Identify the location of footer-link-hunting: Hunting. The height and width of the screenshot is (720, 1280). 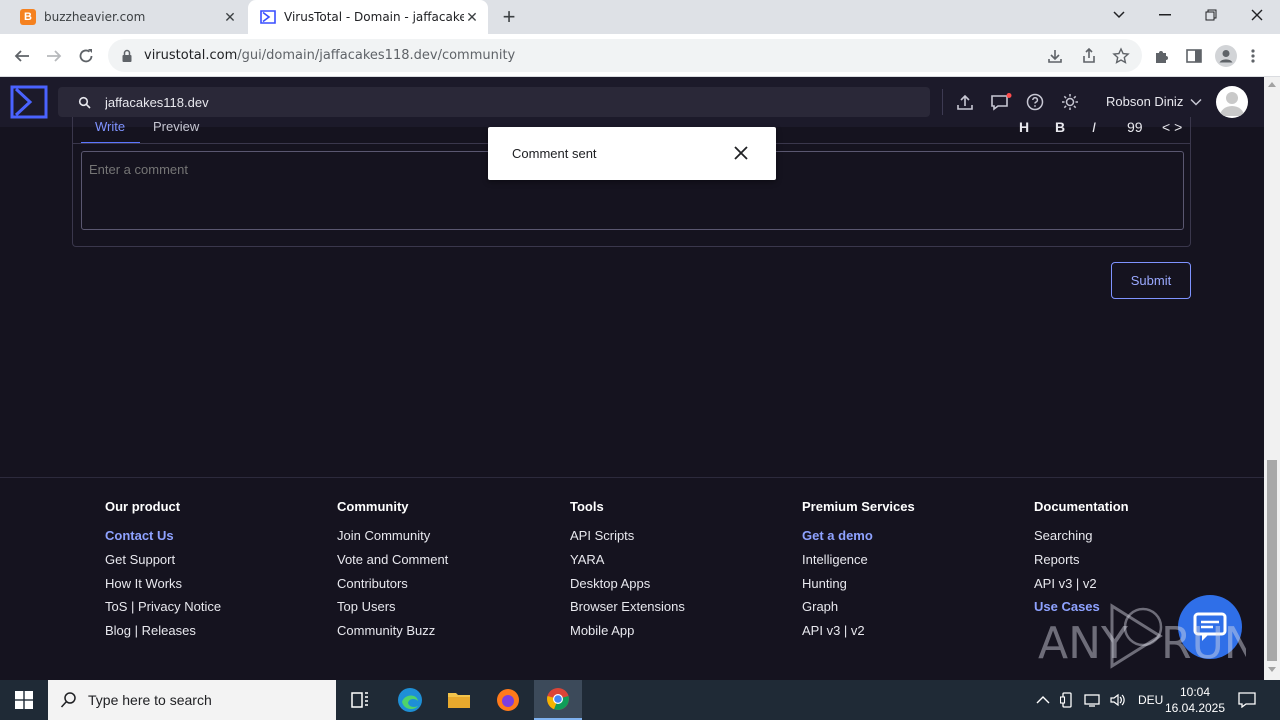
(858, 588).